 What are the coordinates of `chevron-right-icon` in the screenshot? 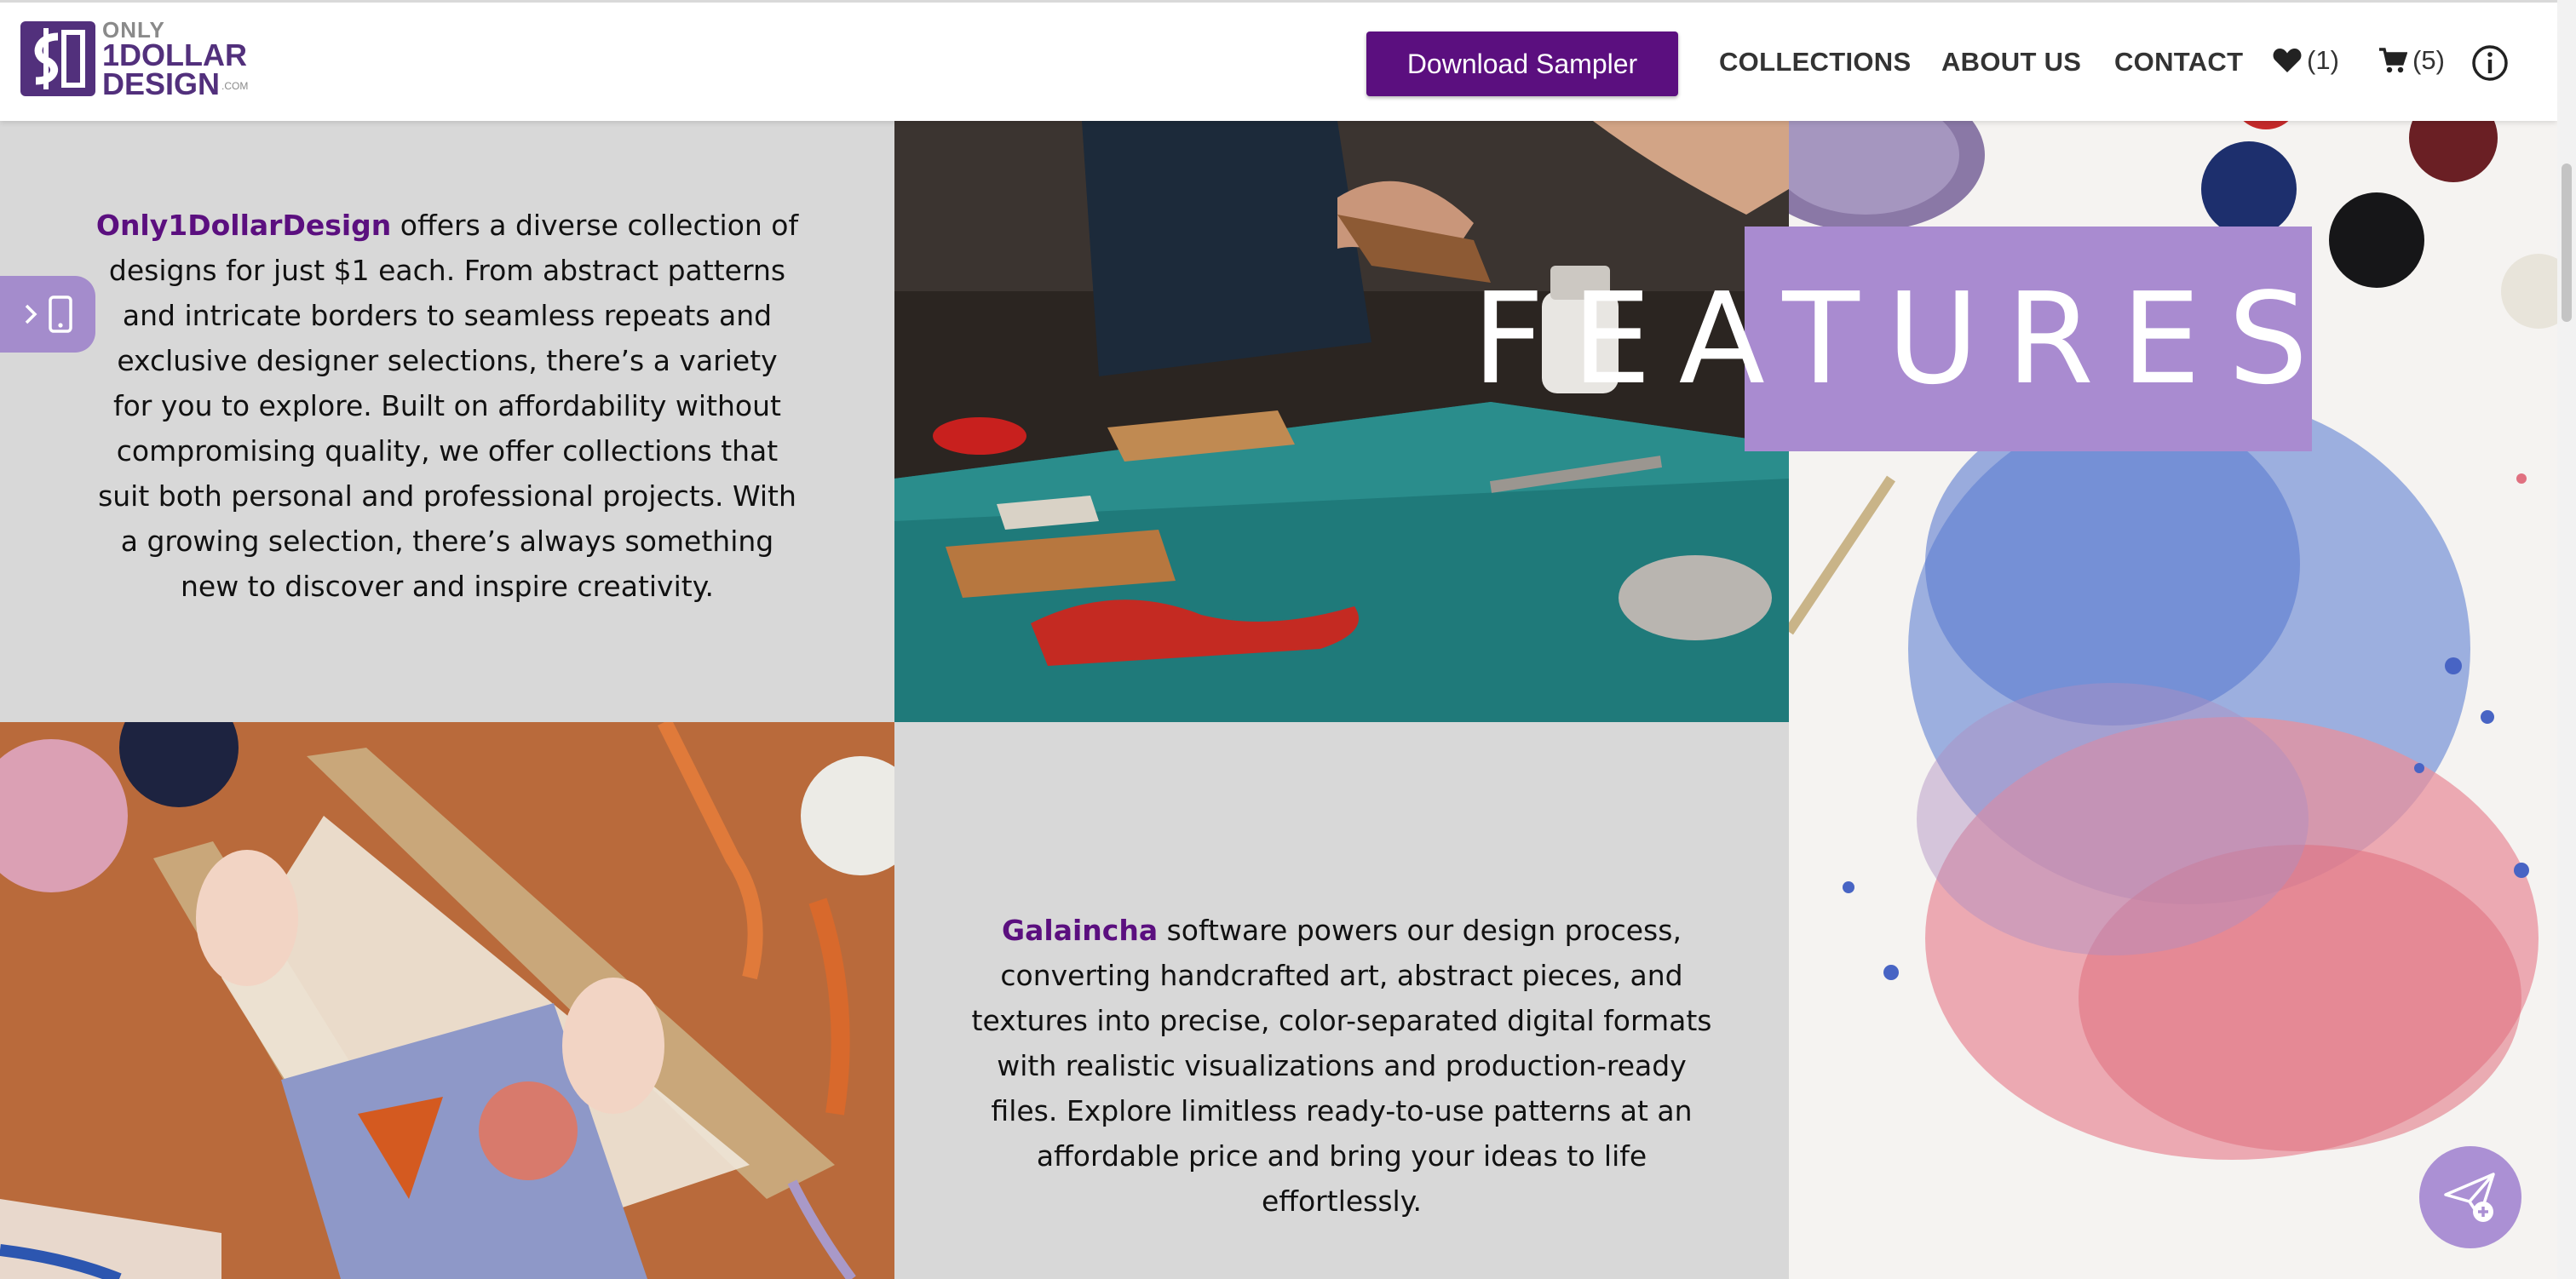 It's located at (31, 314).